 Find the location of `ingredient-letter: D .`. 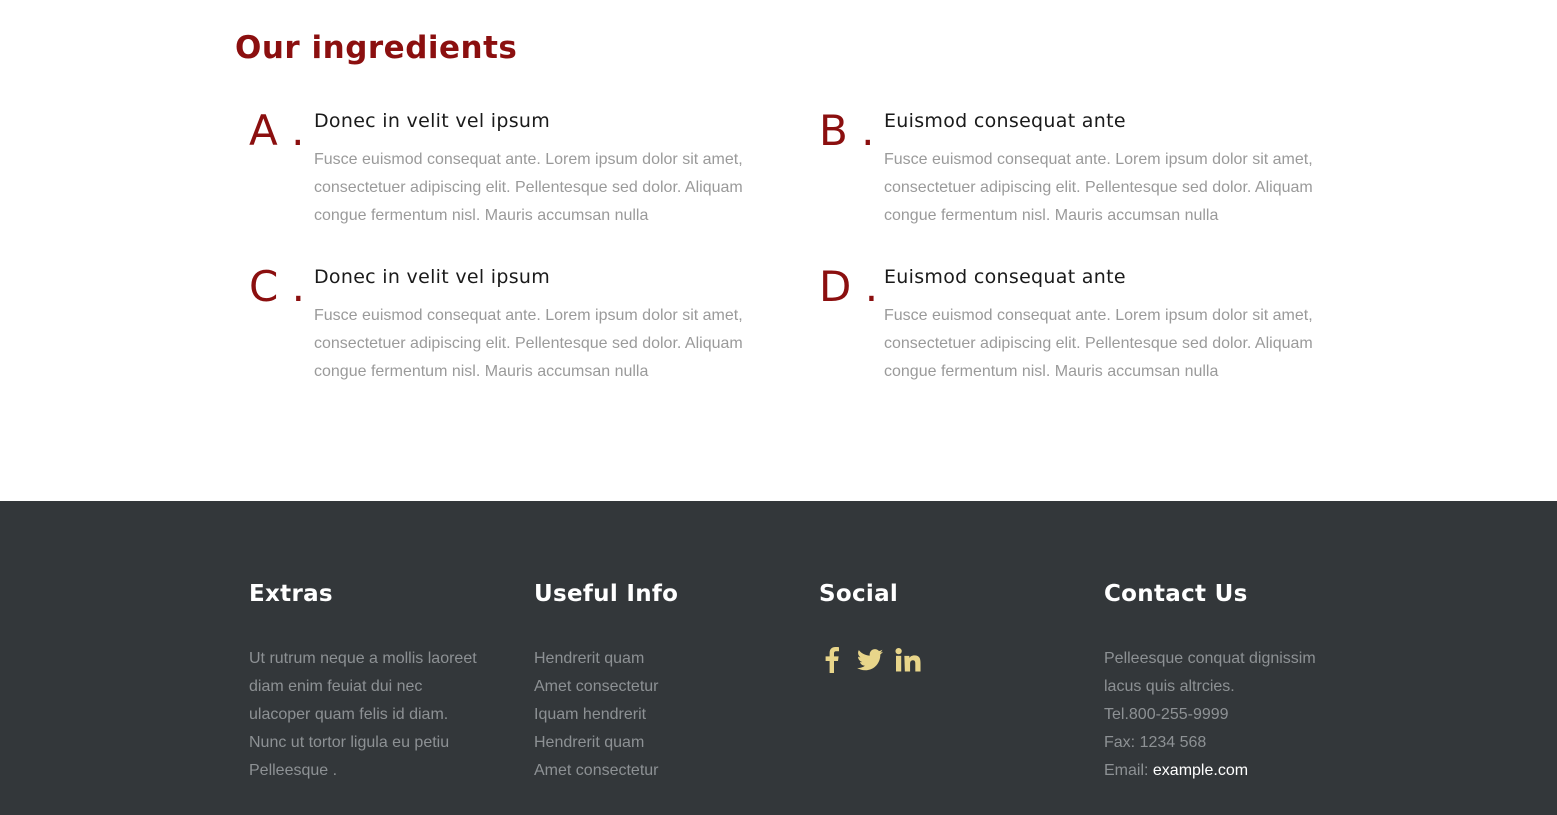

ingredient-letter: D . is located at coordinates (849, 286).